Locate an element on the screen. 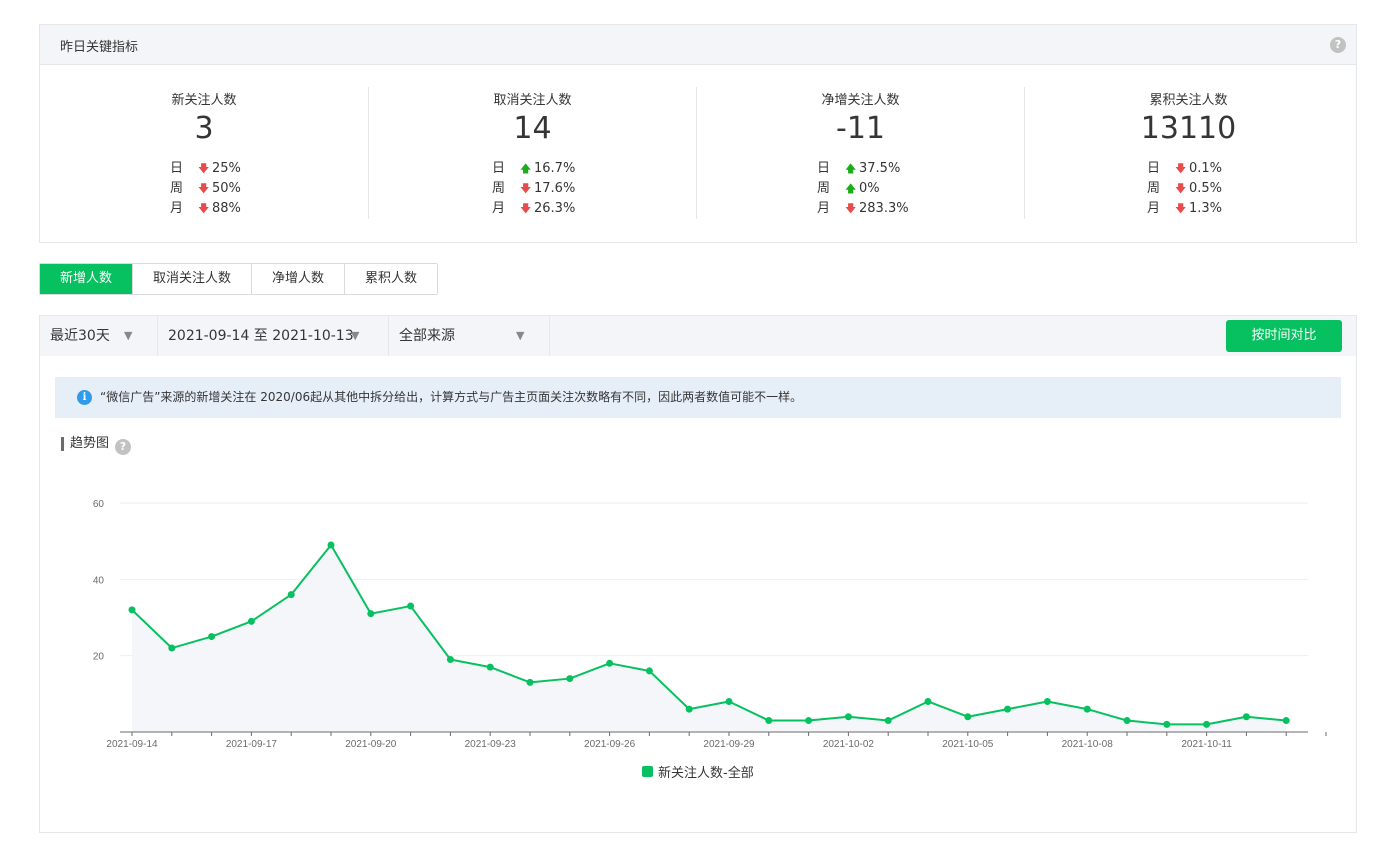  metric-row-day: 日 🡇 0.1% is located at coordinates (1184, 169).